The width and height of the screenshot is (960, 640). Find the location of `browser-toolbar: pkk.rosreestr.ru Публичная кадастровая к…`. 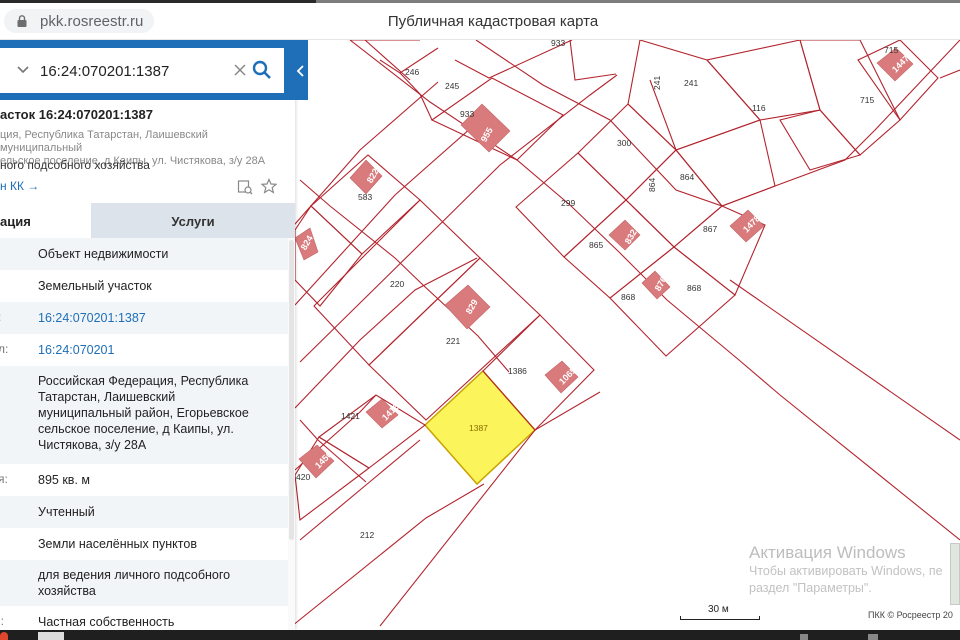

browser-toolbar: pkk.rosreestr.ru Публичная кадастровая к… is located at coordinates (480, 20).